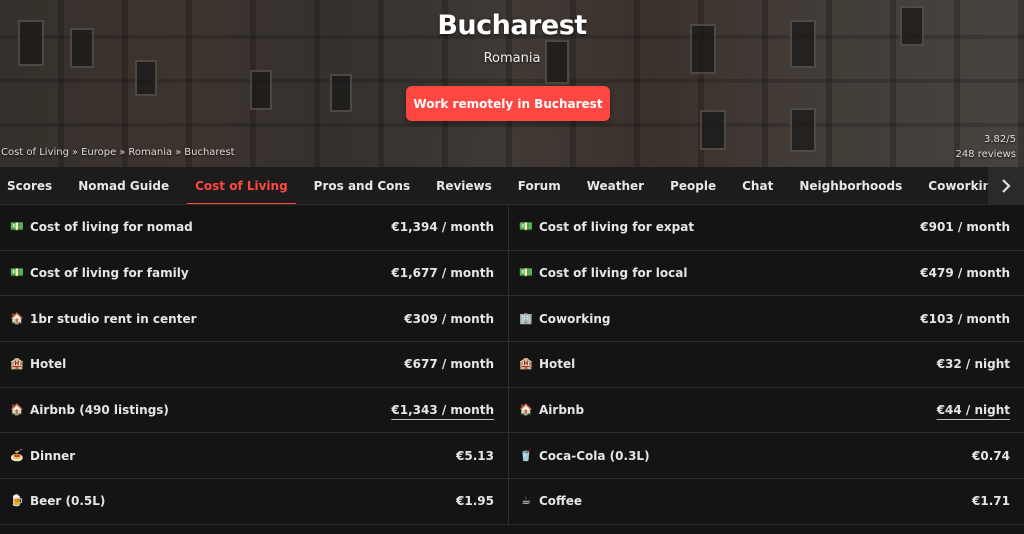  I want to click on cost-row-right: 🥤 Coca-Cola (0.3L) €0.74, so click(766, 456).